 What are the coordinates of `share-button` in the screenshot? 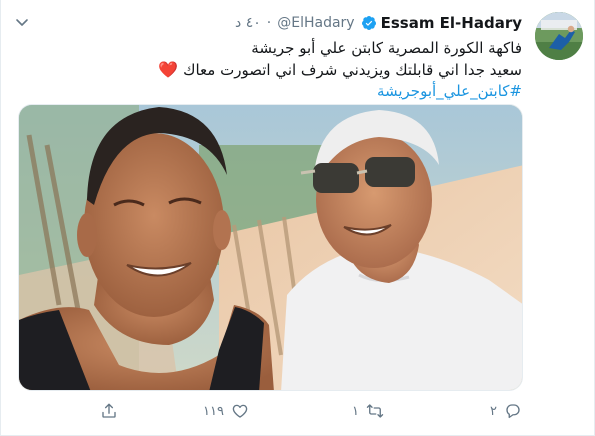 It's located at (109, 411).